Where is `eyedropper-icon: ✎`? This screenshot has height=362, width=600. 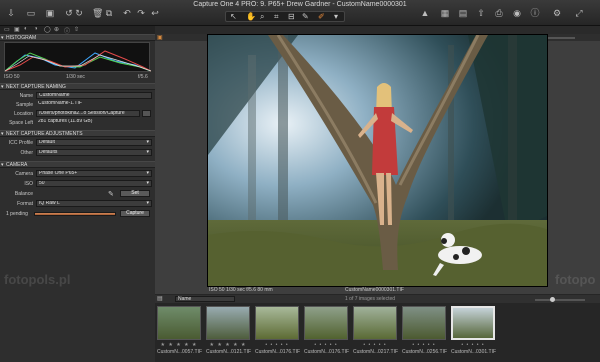 eyedropper-icon: ✎ is located at coordinates (305, 16).